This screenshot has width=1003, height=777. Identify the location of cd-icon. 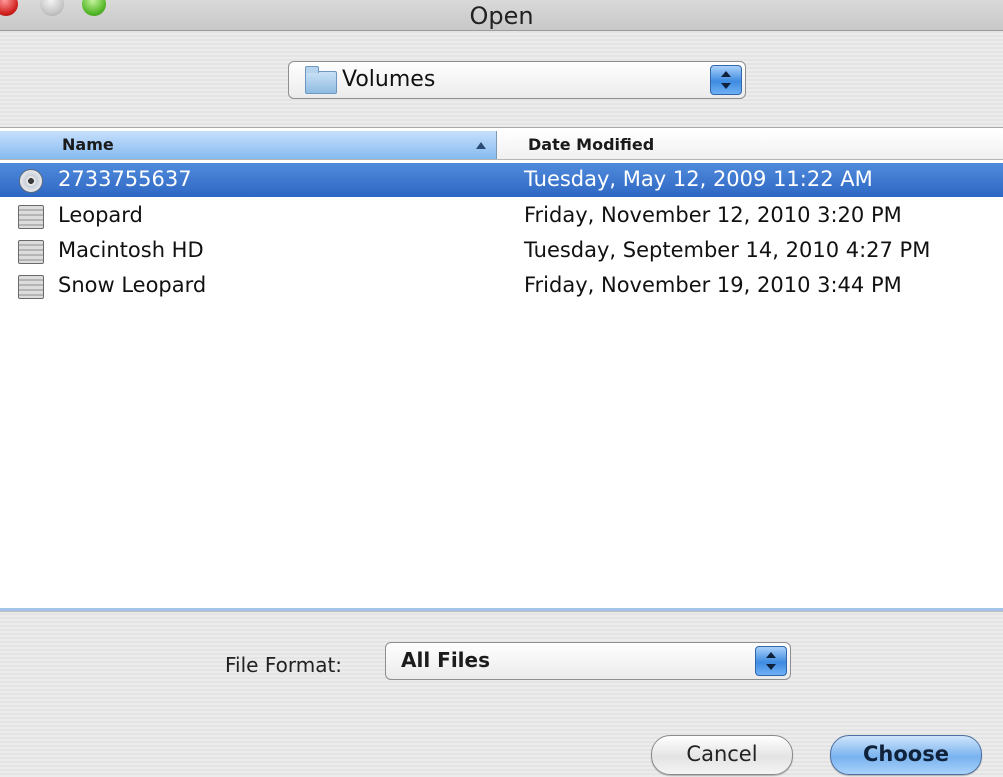
(31, 181).